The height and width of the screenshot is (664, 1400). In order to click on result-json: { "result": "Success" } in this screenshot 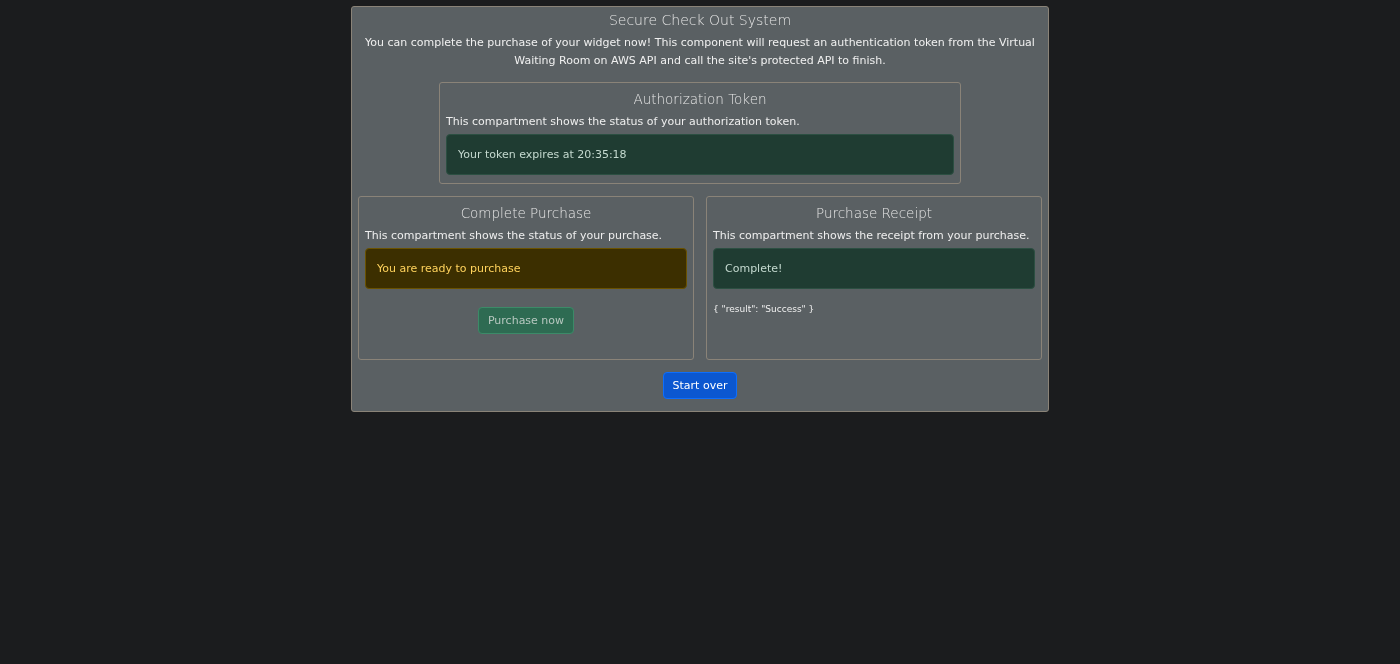, I will do `click(764, 309)`.